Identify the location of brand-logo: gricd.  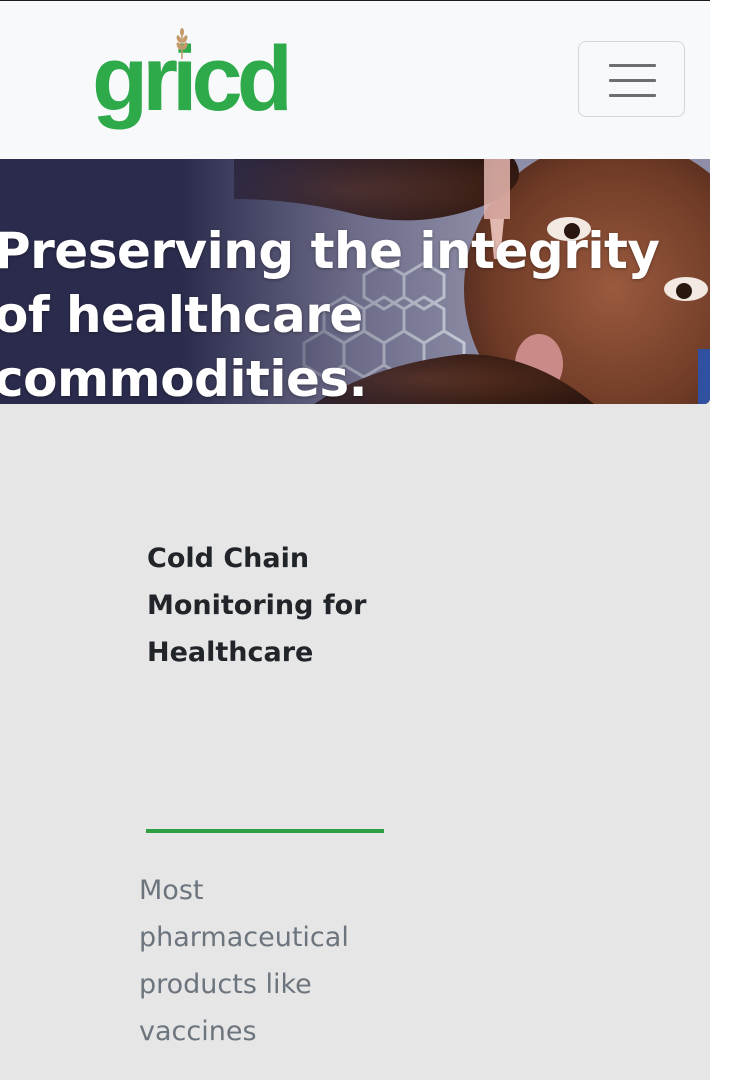
(192, 79).